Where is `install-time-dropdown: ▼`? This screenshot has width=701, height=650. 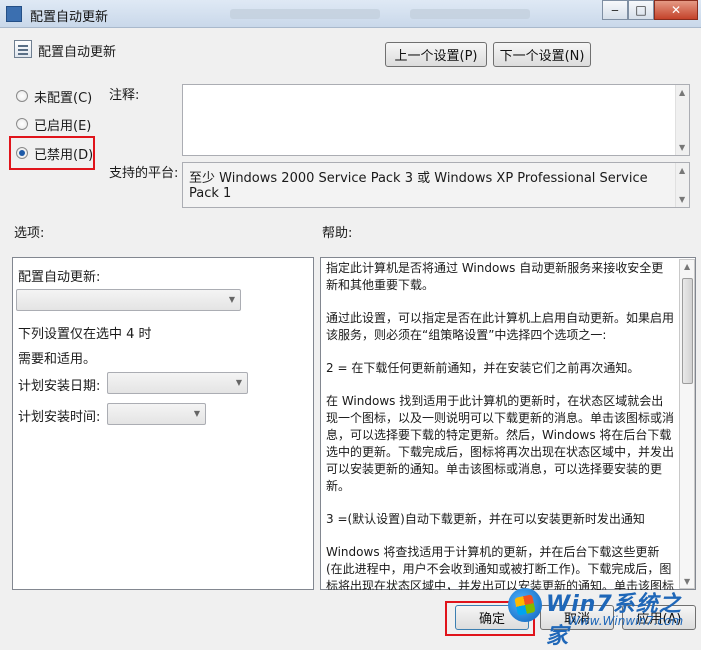 install-time-dropdown: ▼ is located at coordinates (156, 414).